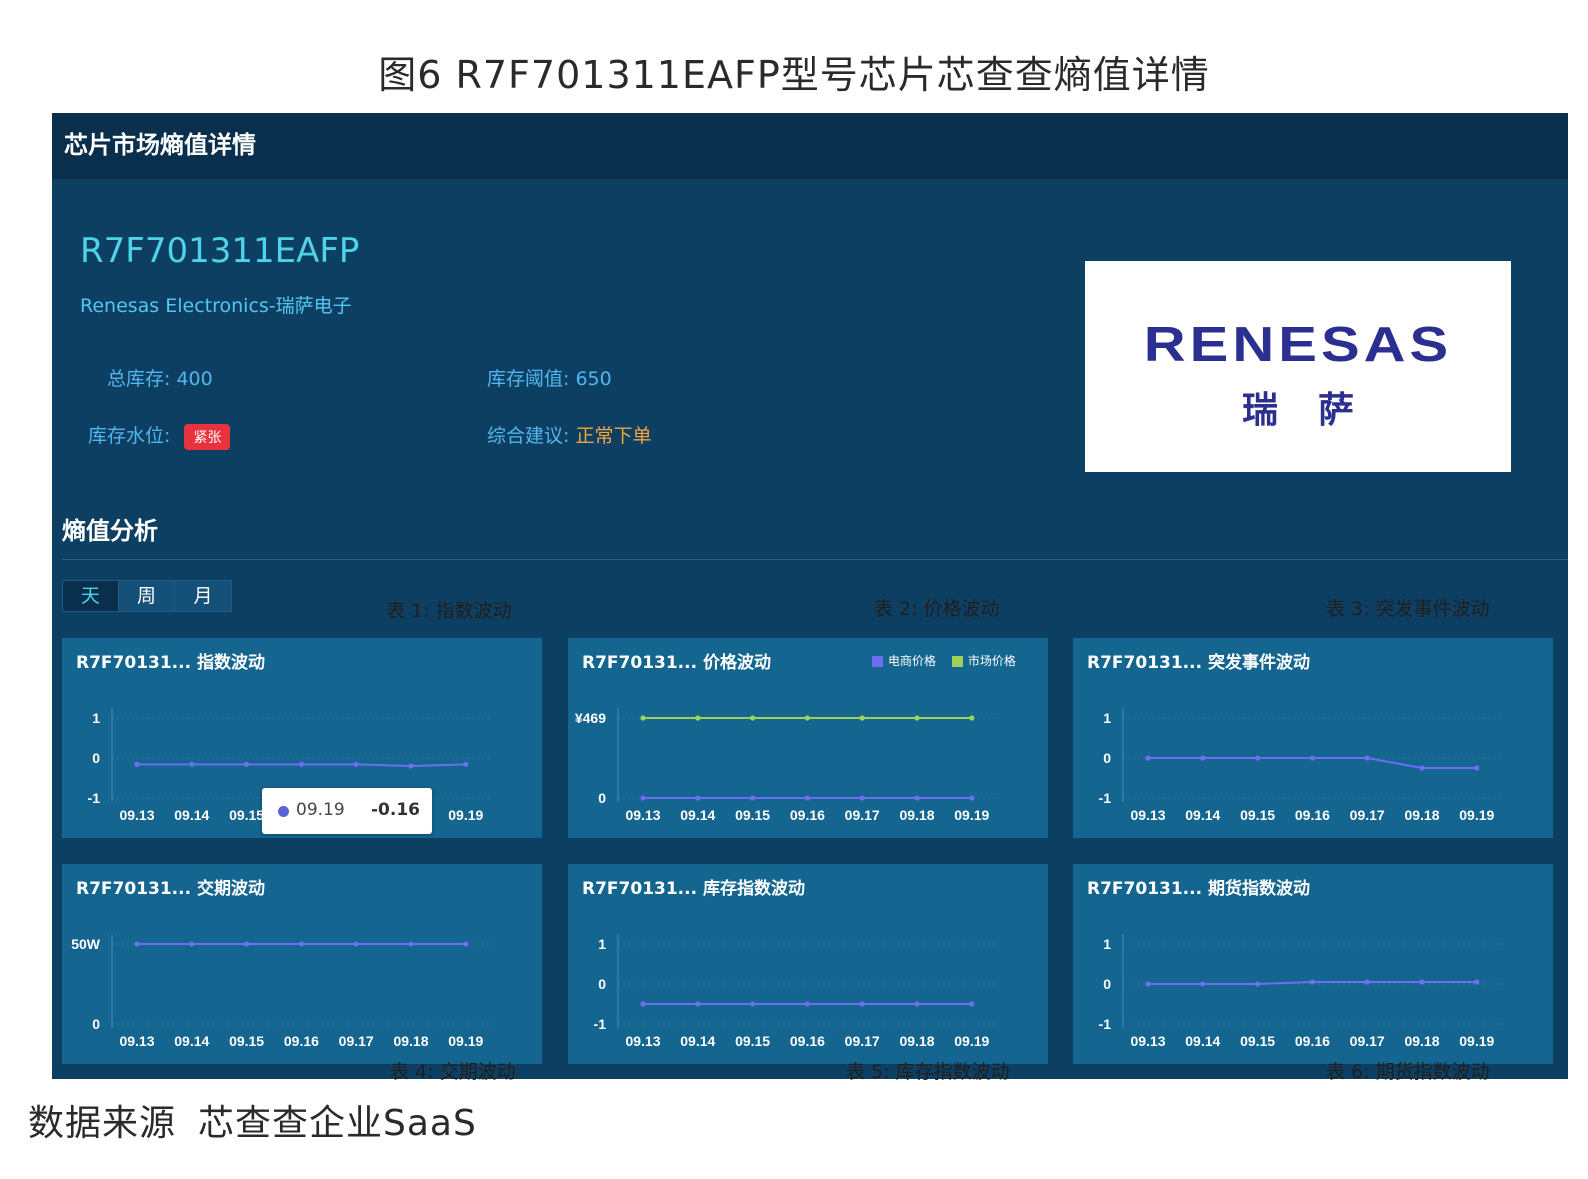  What do you see at coordinates (94, 798) in the screenshot?
I see `y-tick-label: -1` at bounding box center [94, 798].